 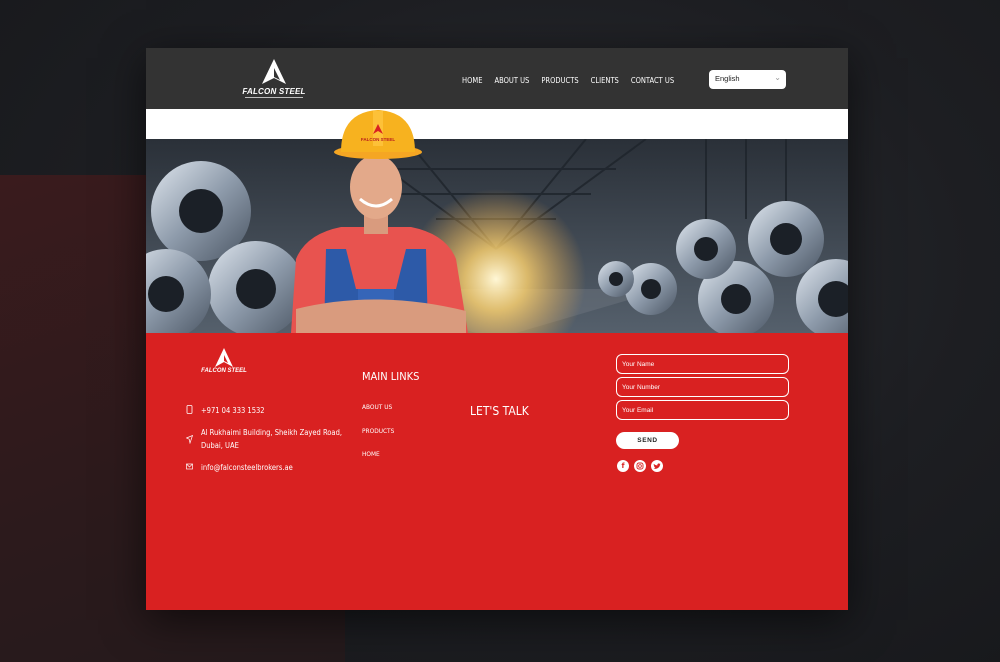 I want to click on helmet-brand-text: FALCON STEEL, so click(x=378, y=139).